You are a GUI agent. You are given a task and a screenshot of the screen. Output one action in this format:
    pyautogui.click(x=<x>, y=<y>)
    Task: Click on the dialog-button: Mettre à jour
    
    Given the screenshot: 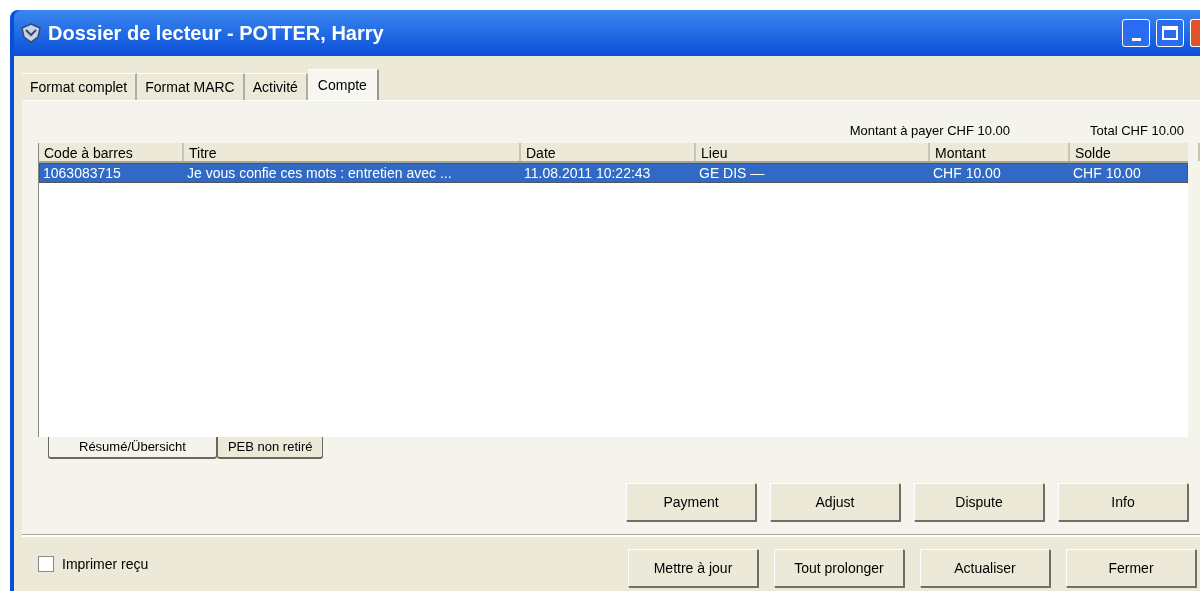 What is the action you would take?
    pyautogui.click(x=693, y=568)
    